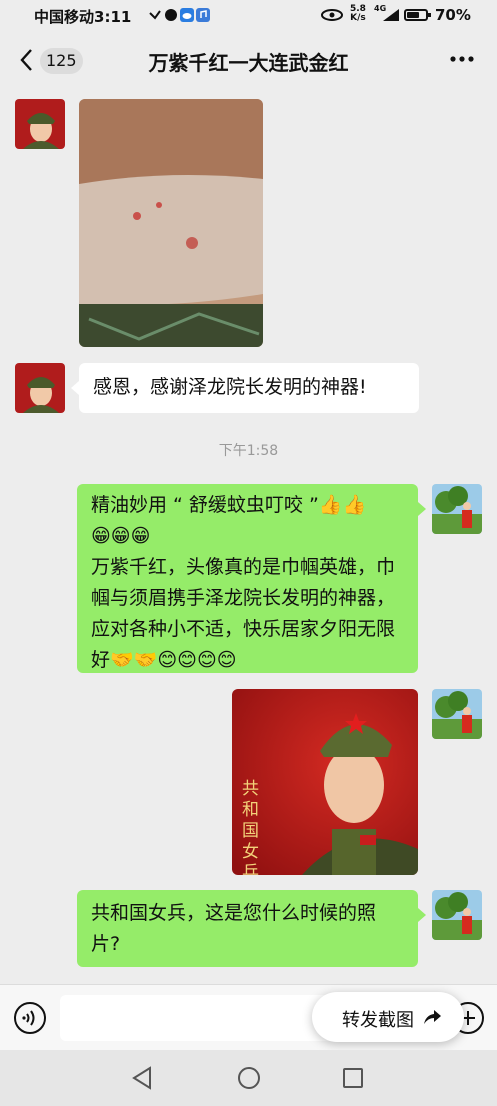 Image resolution: width=497 pixels, height=1106 pixels. What do you see at coordinates (203, 15) in the screenshot?
I see `music-icon` at bounding box center [203, 15].